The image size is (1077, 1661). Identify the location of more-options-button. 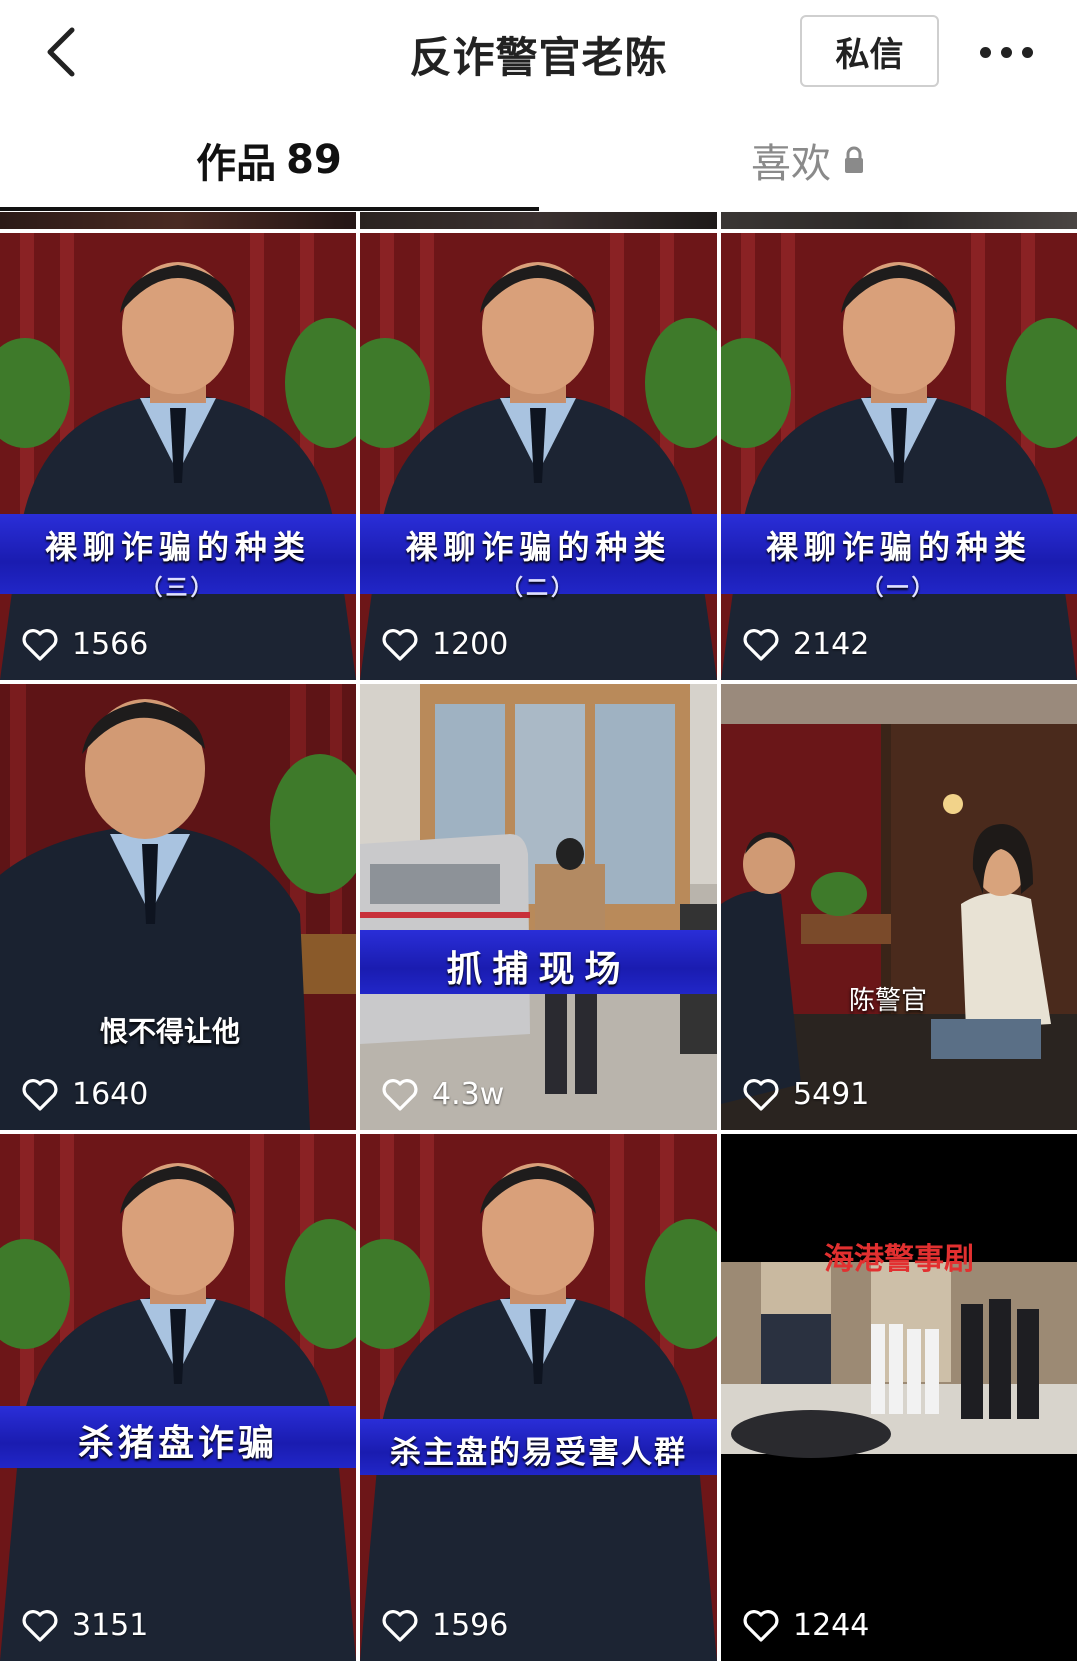
(1006, 52).